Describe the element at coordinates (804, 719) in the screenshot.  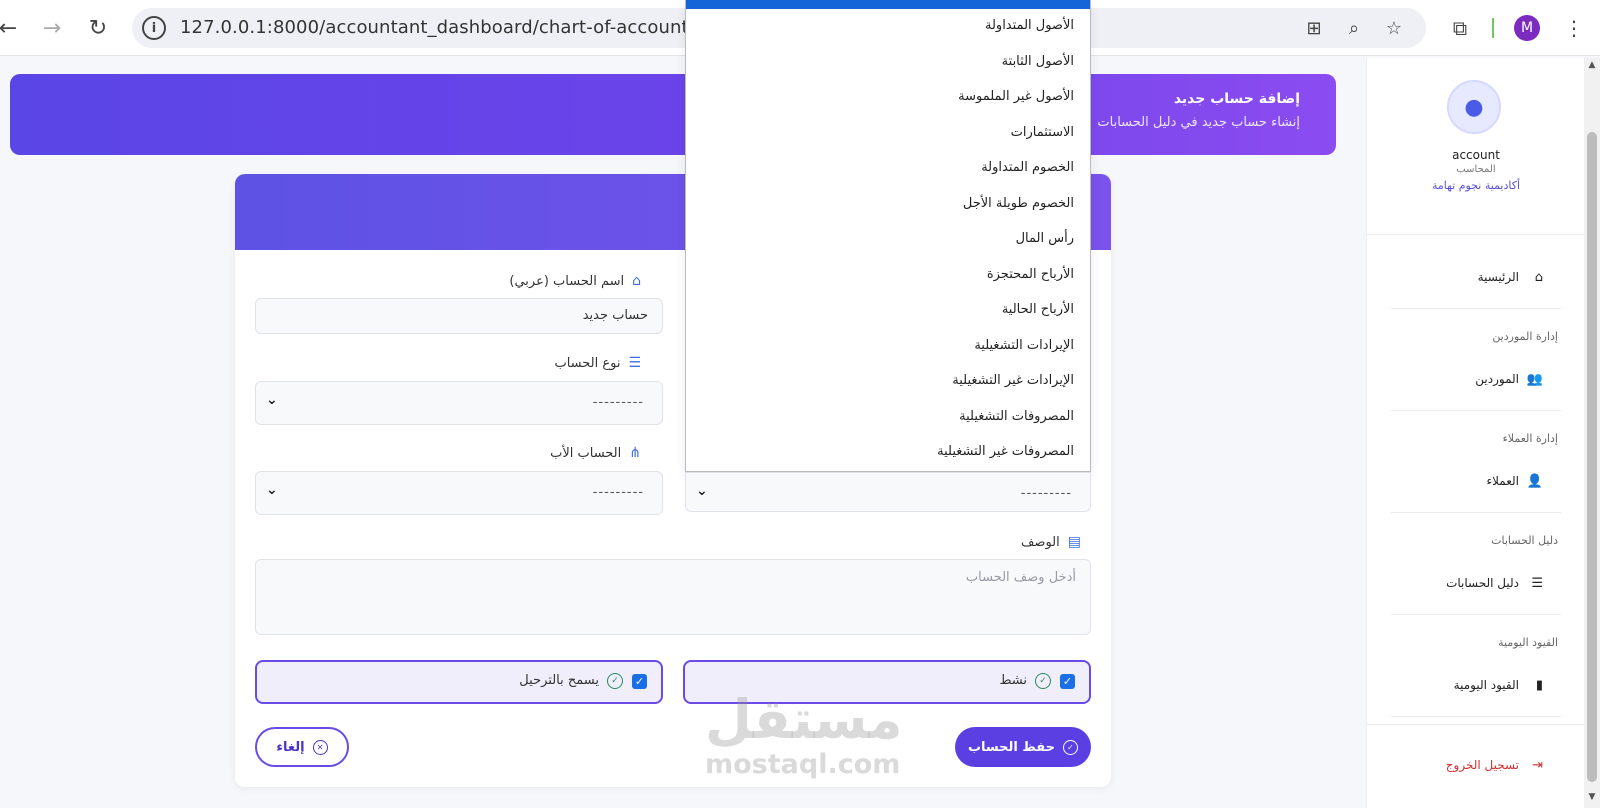
I see `watermark-logo: مستقل` at that location.